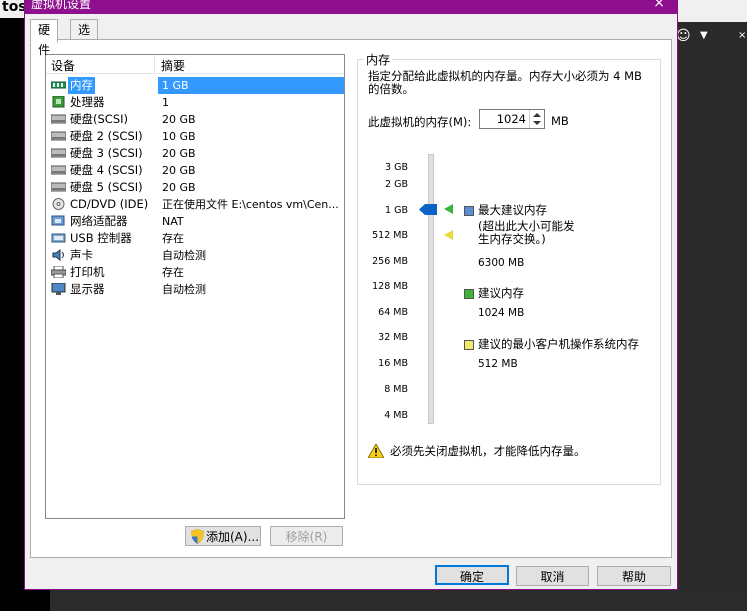 This screenshot has width=747, height=611. Describe the element at coordinates (101, 238) in the screenshot. I see `device-name: USB 控制器` at that location.